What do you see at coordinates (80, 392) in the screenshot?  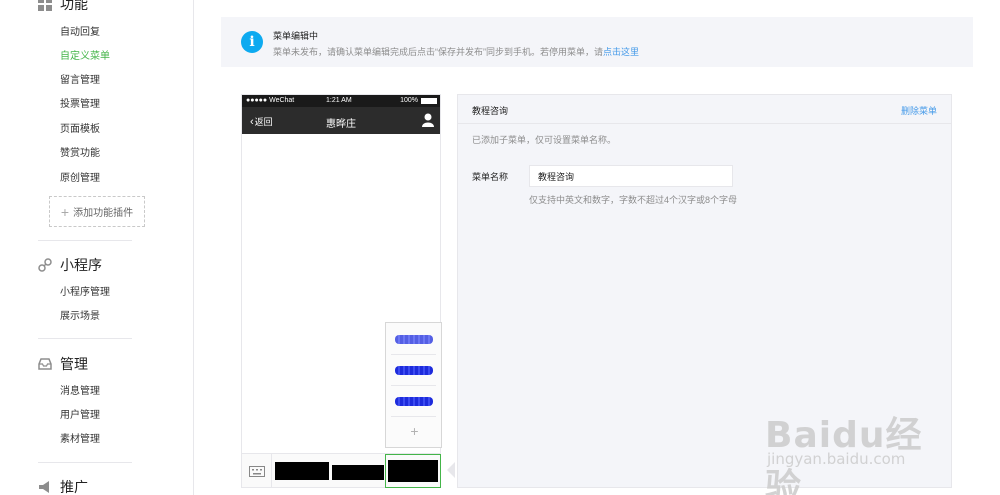 I see `sidebar-item-messages: 消息管理` at bounding box center [80, 392].